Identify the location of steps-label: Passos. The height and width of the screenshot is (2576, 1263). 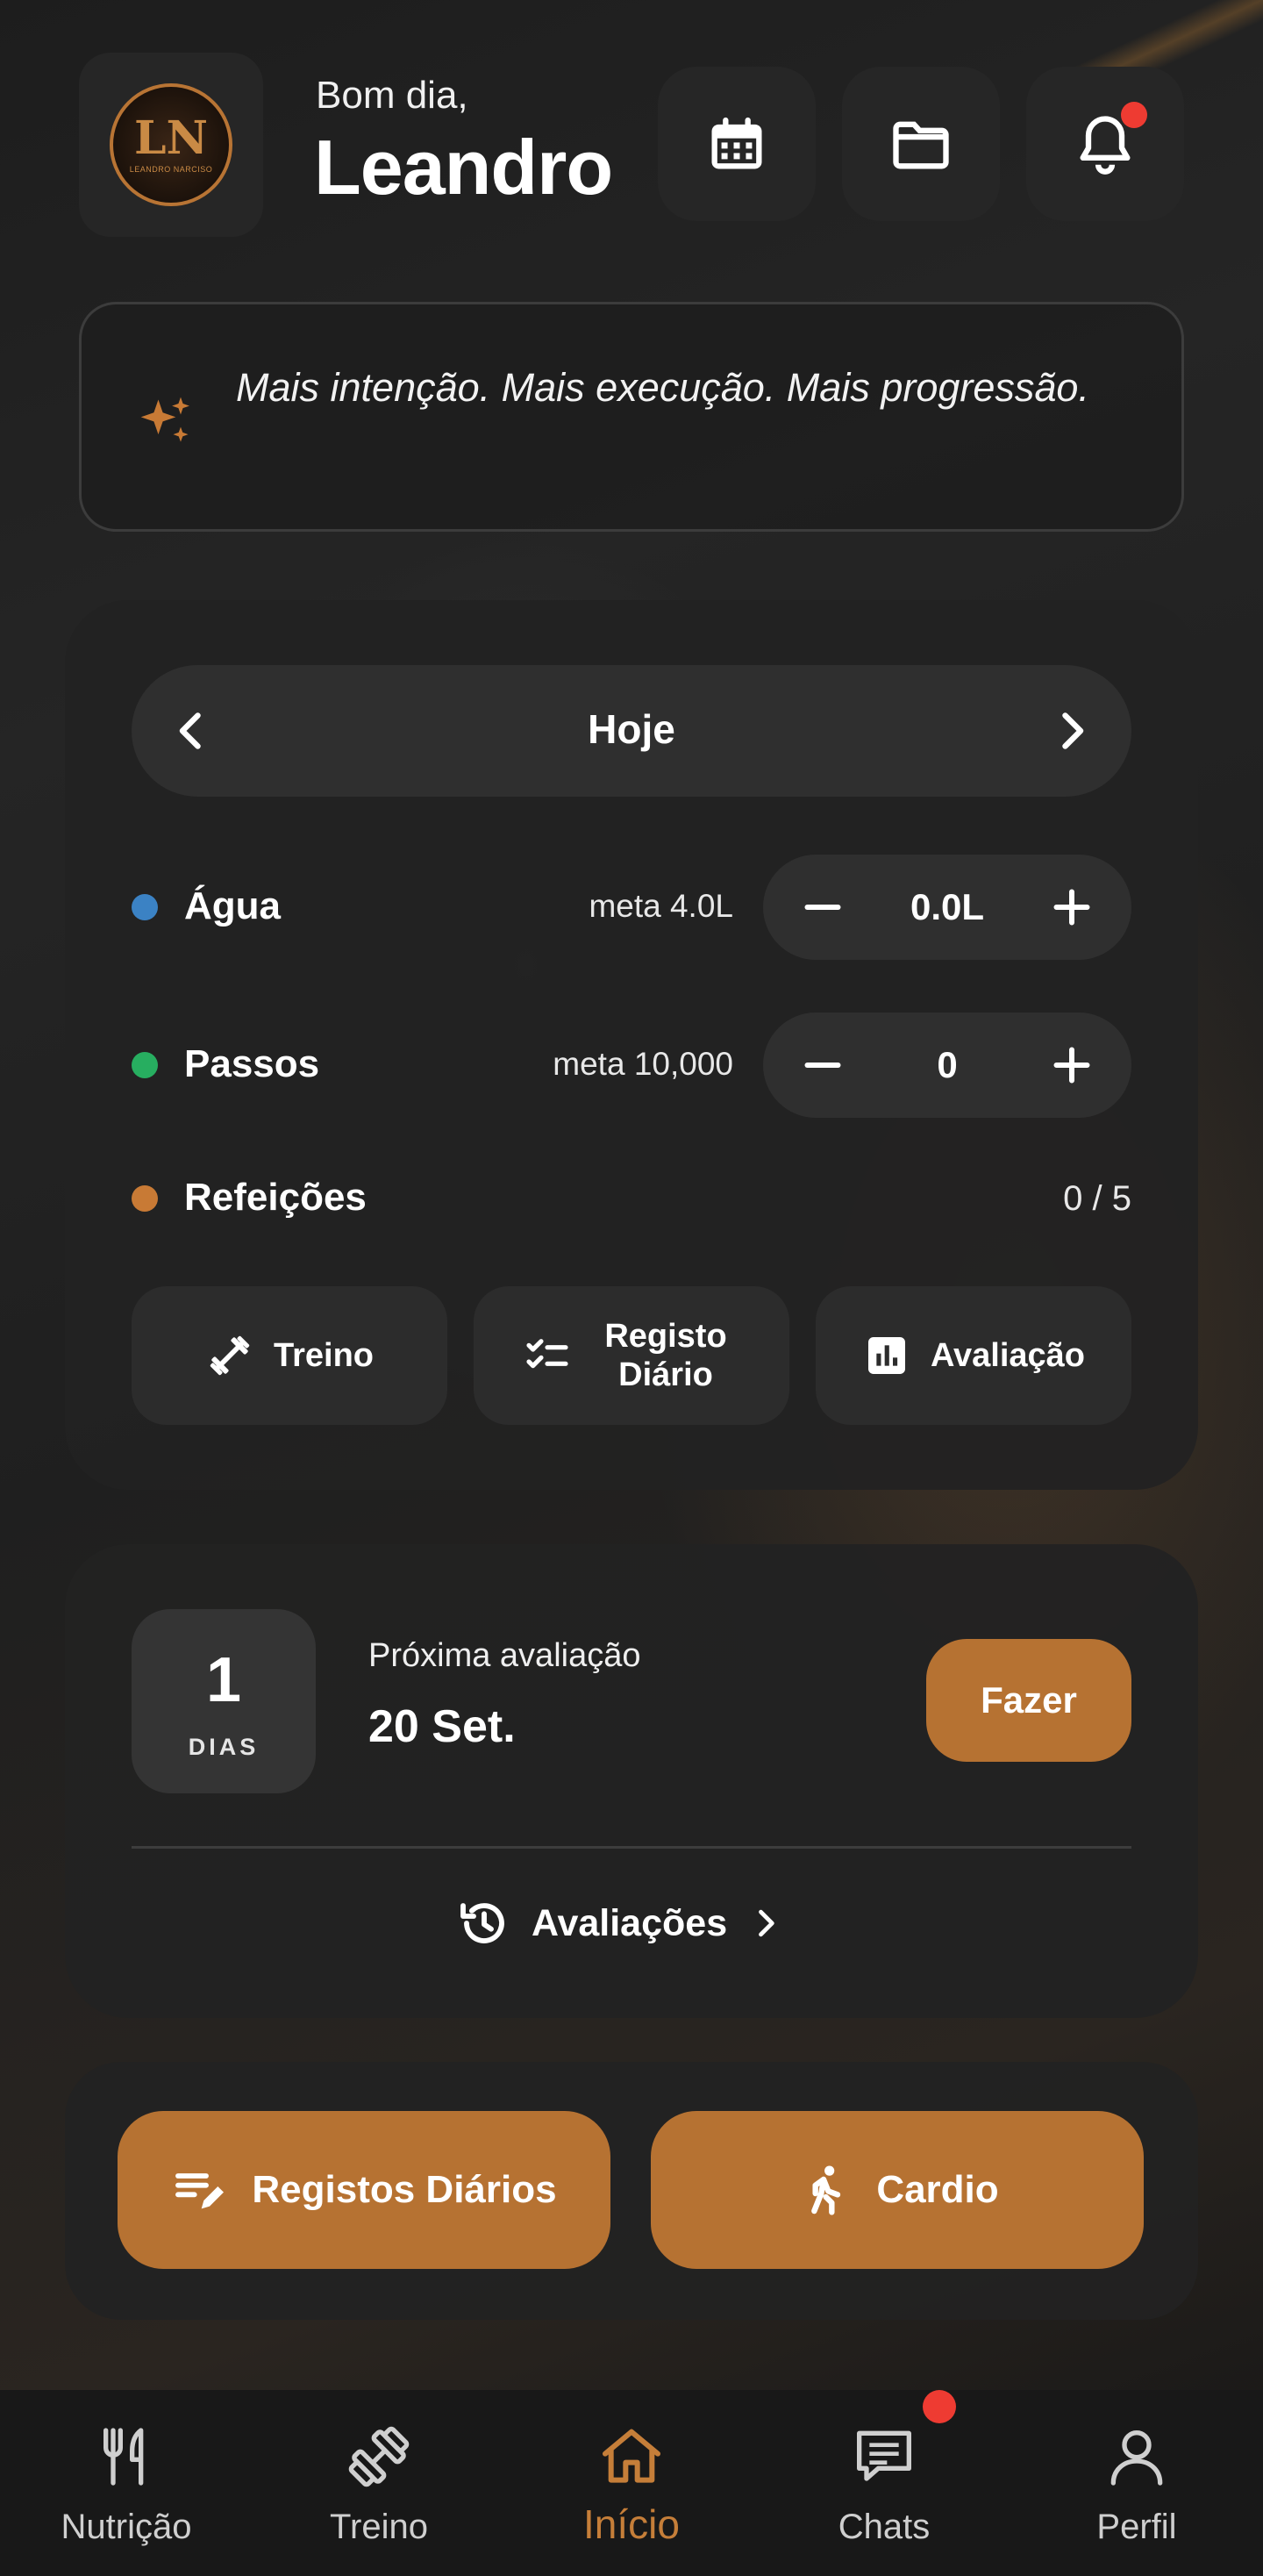
(252, 1063).